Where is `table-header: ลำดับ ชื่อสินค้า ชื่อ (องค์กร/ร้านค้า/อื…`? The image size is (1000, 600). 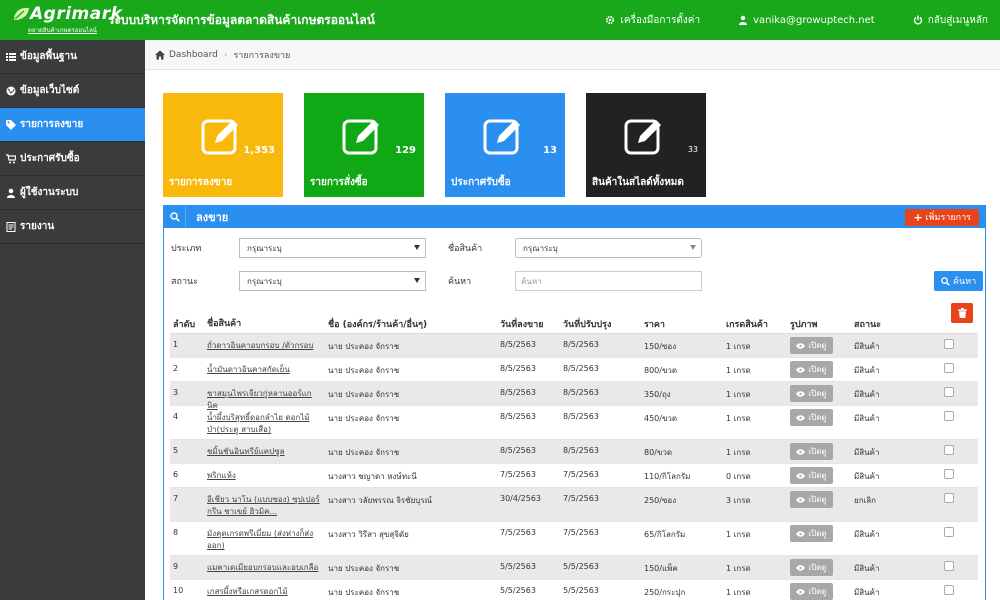
table-header: ลำดับ ชื่อสินค้า ชื่อ (องค์กร/ร้านค้า/อื… is located at coordinates (574, 318).